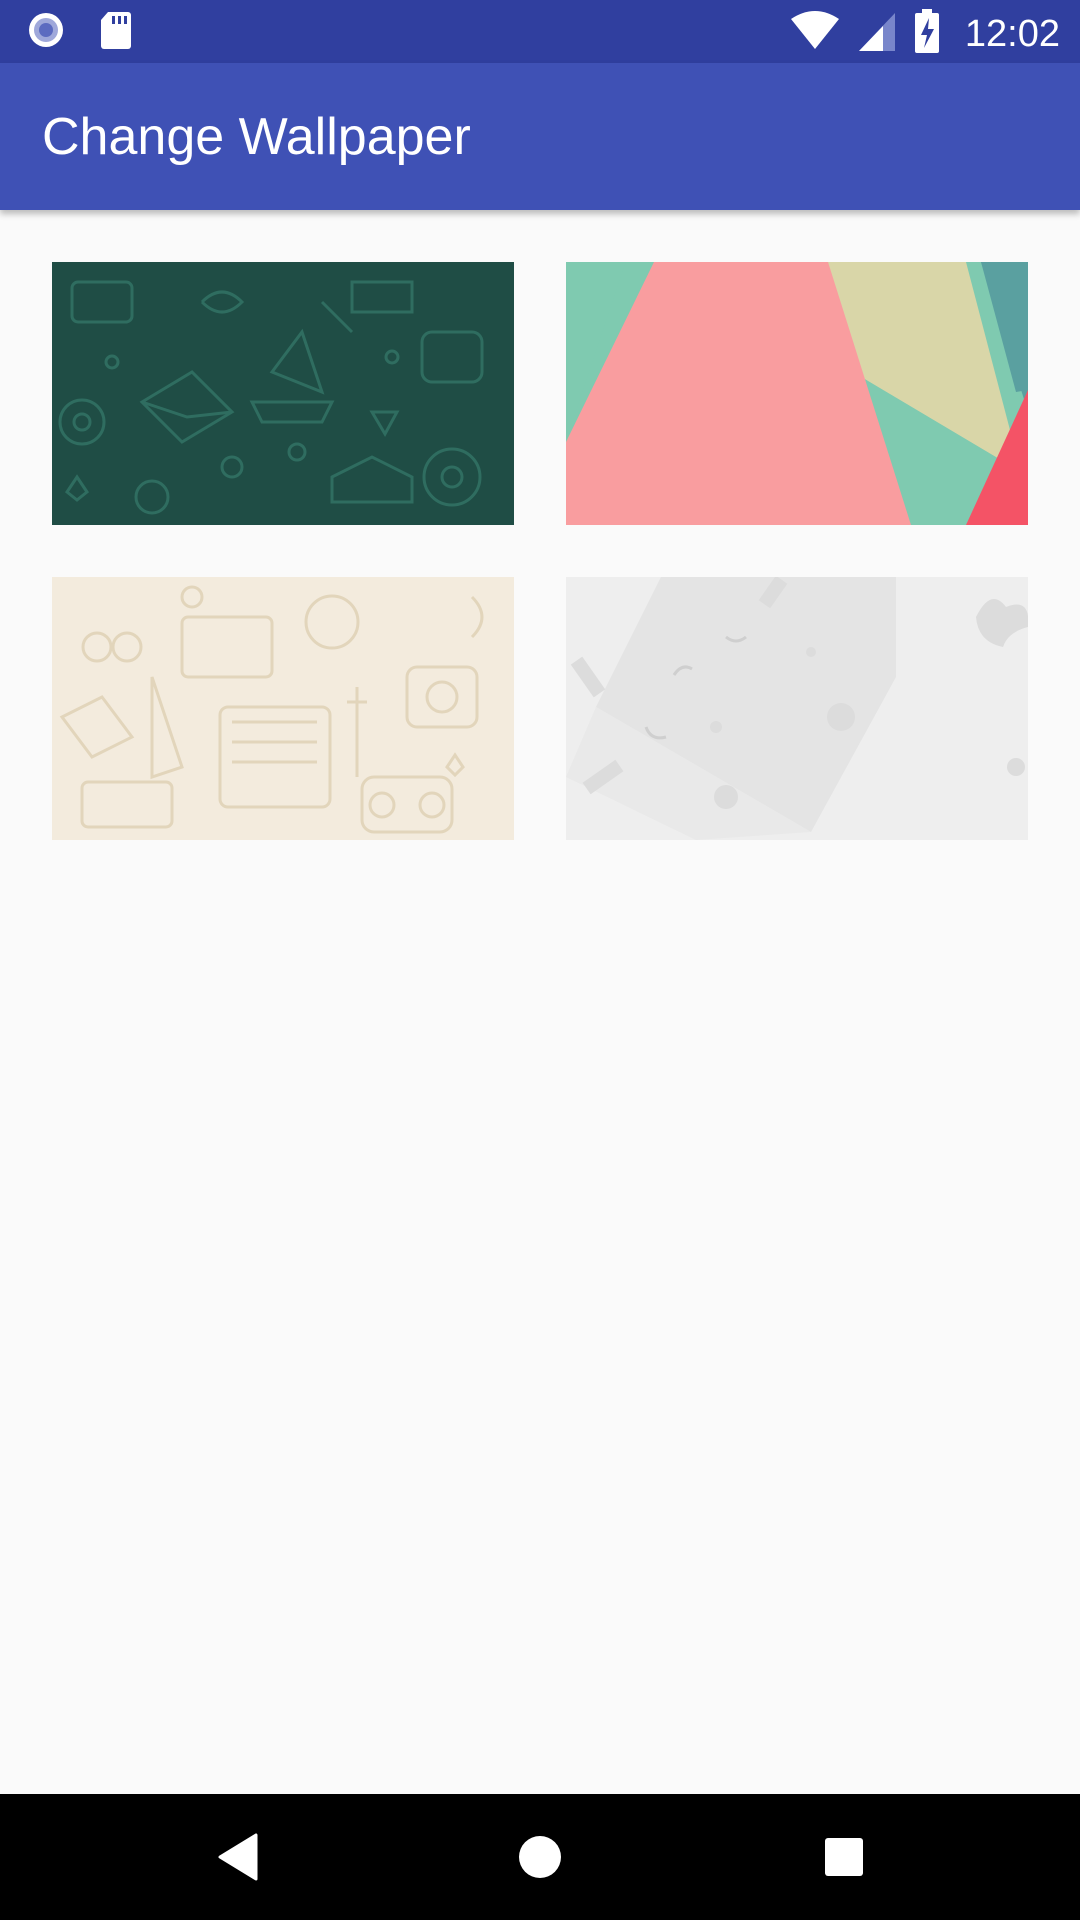 This screenshot has width=1080, height=1920. I want to click on page-title: Change Wallpaper, so click(256, 137).